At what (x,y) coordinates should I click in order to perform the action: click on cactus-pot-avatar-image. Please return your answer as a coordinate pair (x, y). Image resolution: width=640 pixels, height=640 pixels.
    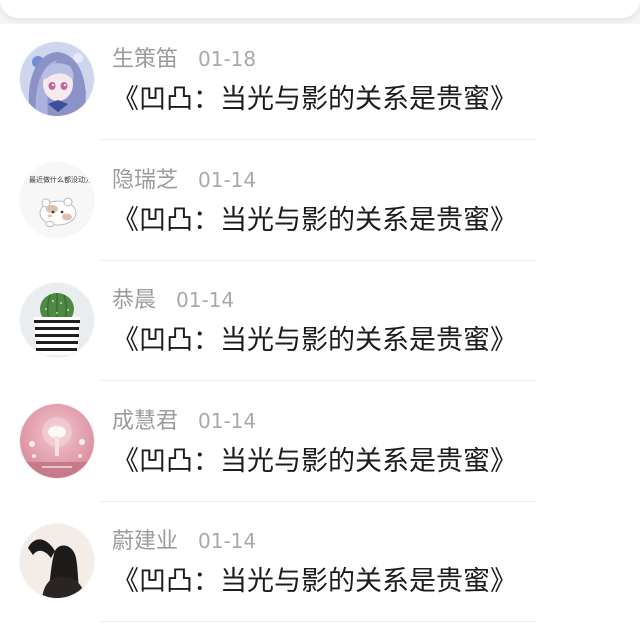
    Looking at the image, I should click on (57, 320).